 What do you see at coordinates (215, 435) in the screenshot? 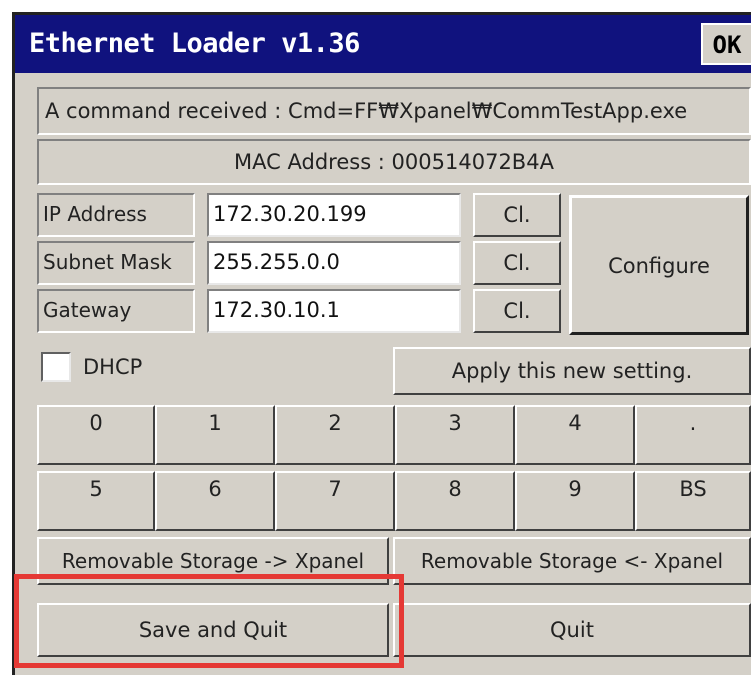
I see `key-1: 1` at bounding box center [215, 435].